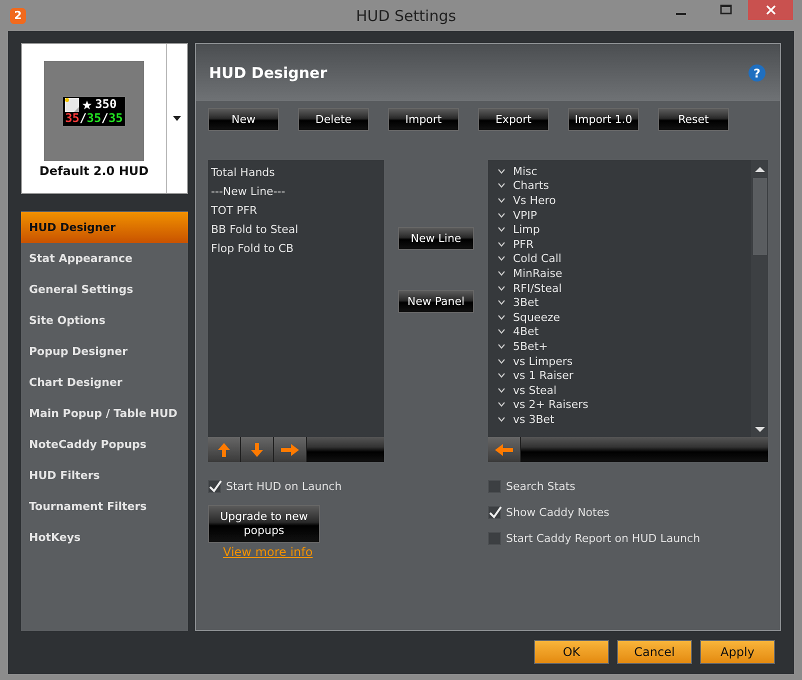  What do you see at coordinates (104, 537) in the screenshot?
I see `sidebar-item: HotKeys` at bounding box center [104, 537].